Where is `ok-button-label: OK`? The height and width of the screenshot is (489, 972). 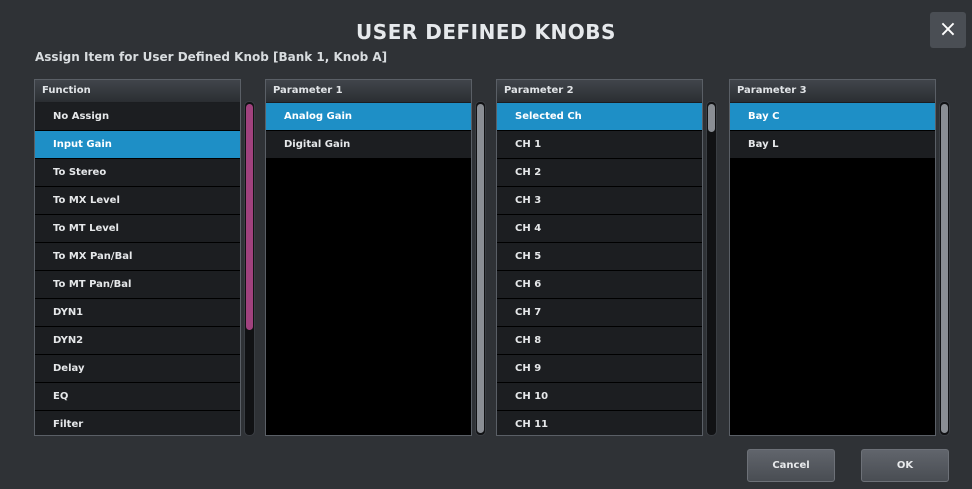 ok-button-label: OK is located at coordinates (905, 465).